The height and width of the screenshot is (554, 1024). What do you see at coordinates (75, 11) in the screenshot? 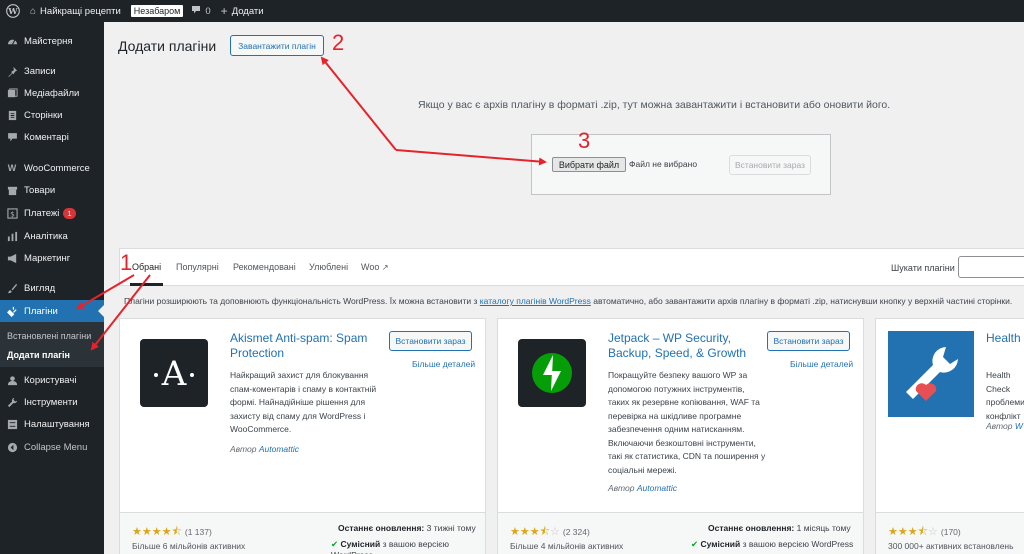
I see `site-name-link: ⌂ Найкращі рецепти` at bounding box center [75, 11].